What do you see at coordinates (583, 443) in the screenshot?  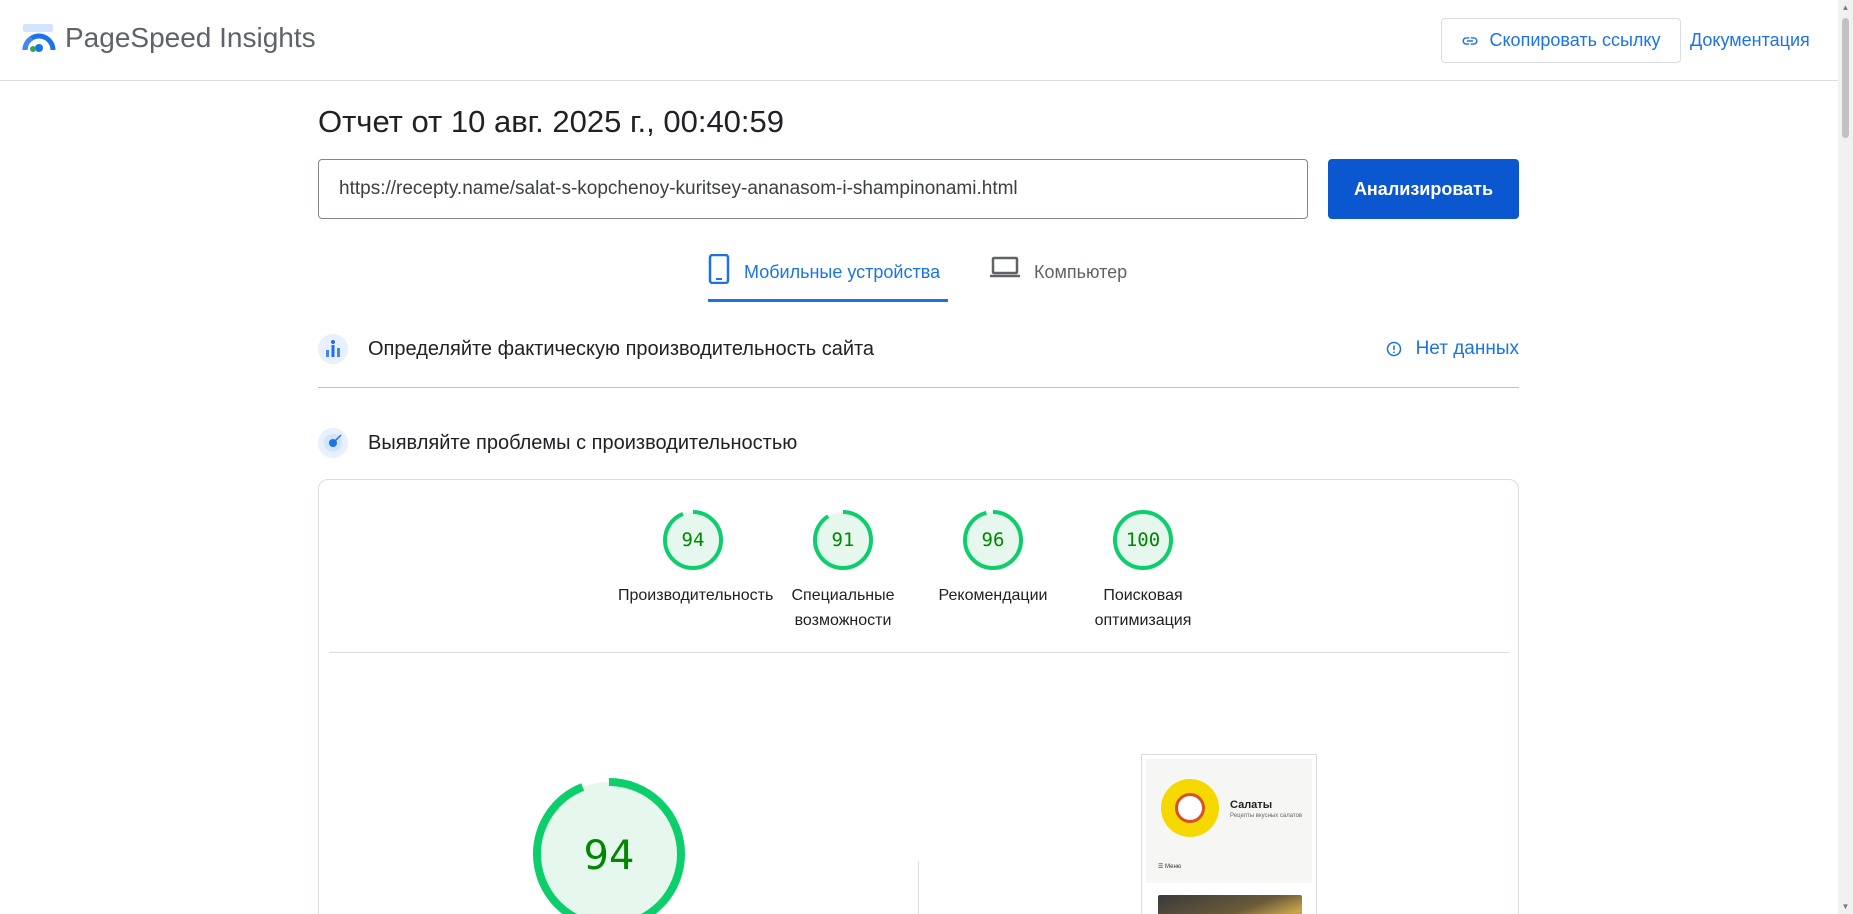 I see `lab-data-title: Выявляйте проблемы с производительностью` at bounding box center [583, 443].